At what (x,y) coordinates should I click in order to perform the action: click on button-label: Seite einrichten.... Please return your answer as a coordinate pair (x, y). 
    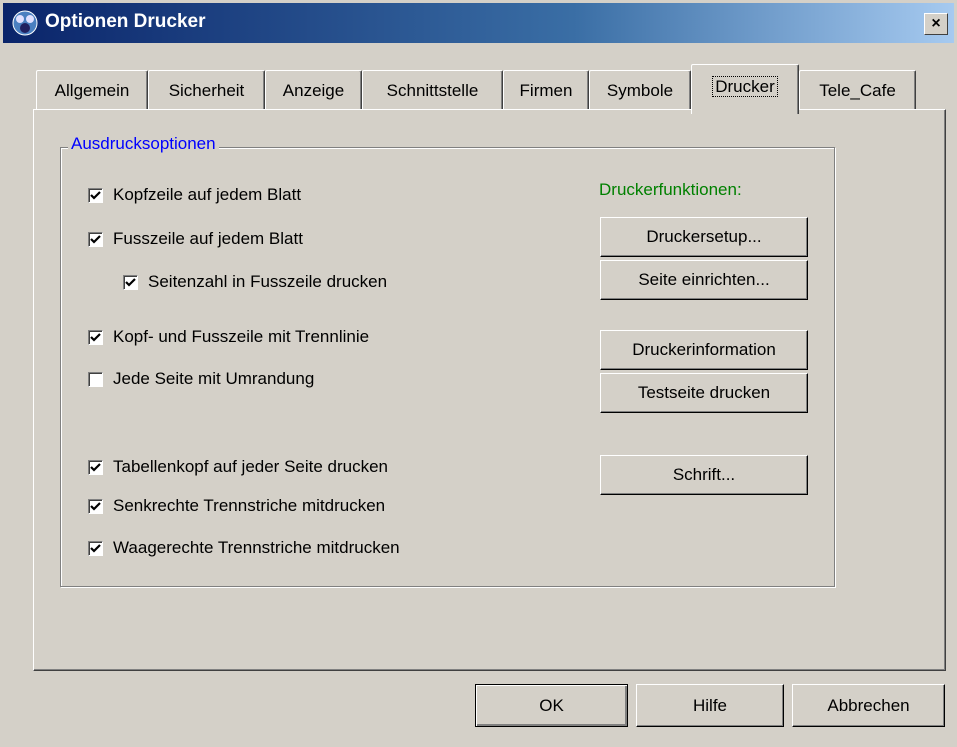
    Looking at the image, I should click on (704, 279).